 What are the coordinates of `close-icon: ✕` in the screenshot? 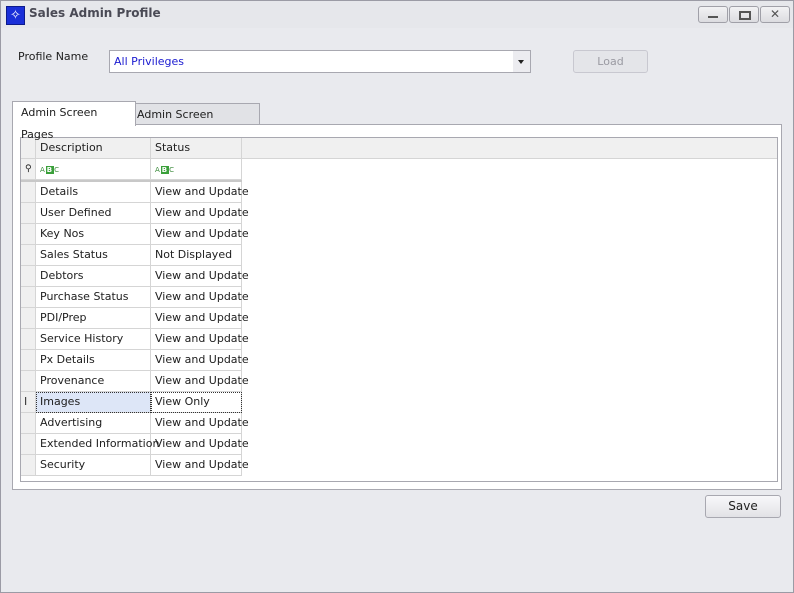 It's located at (775, 14).